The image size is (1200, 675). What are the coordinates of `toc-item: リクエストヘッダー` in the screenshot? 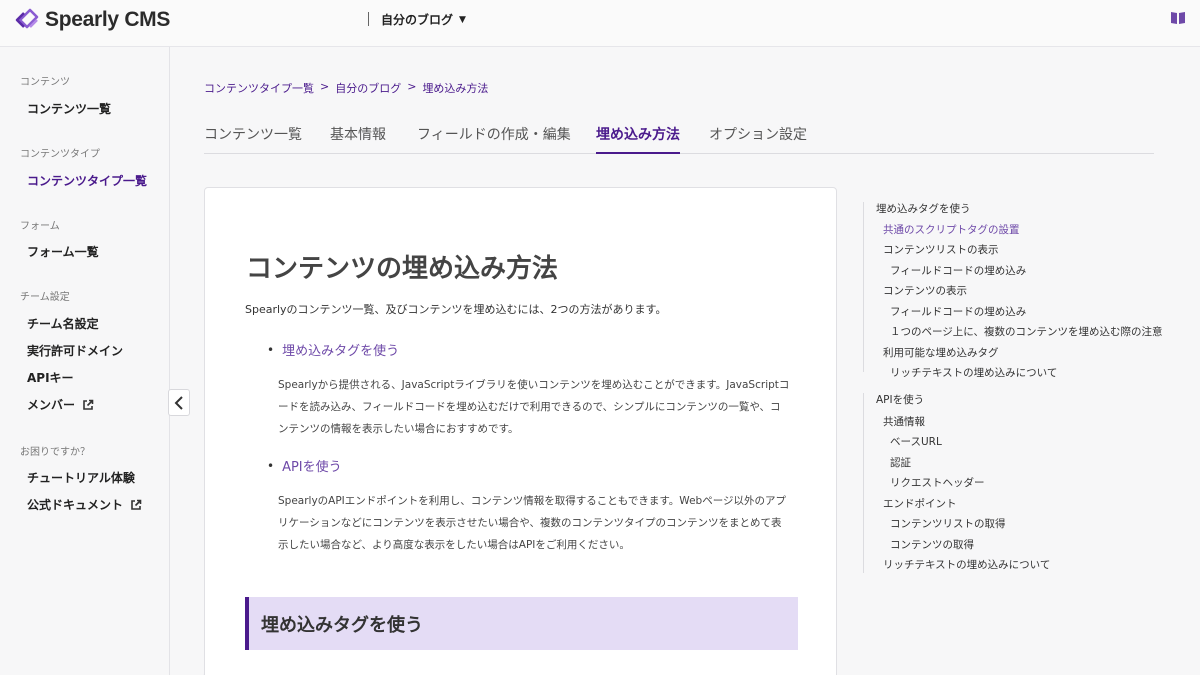 It's located at (937, 482).